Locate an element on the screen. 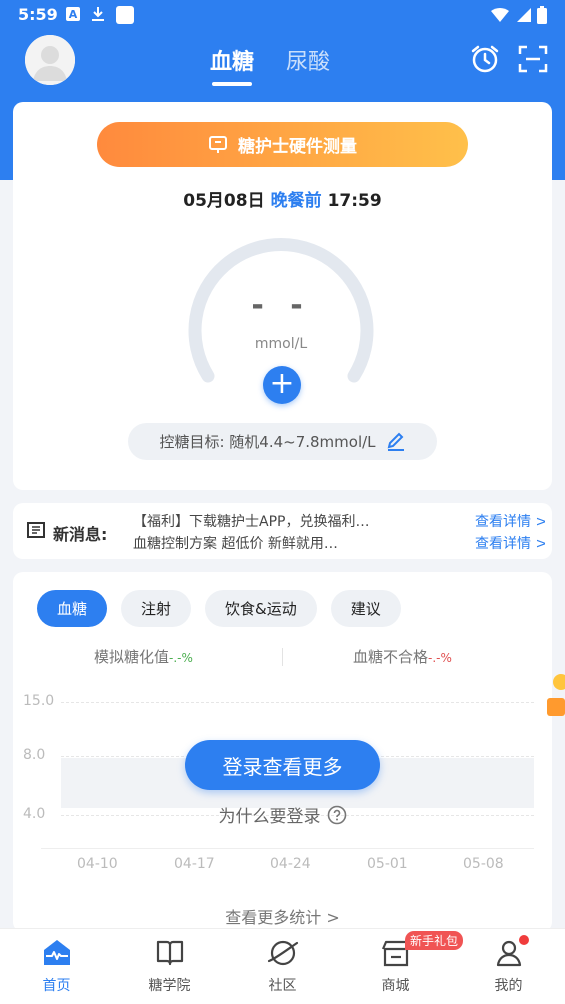 Image resolution: width=565 pixels, height=1004 pixels. hardware-measure-label: 糖护士硬件测量 is located at coordinates (297, 147).